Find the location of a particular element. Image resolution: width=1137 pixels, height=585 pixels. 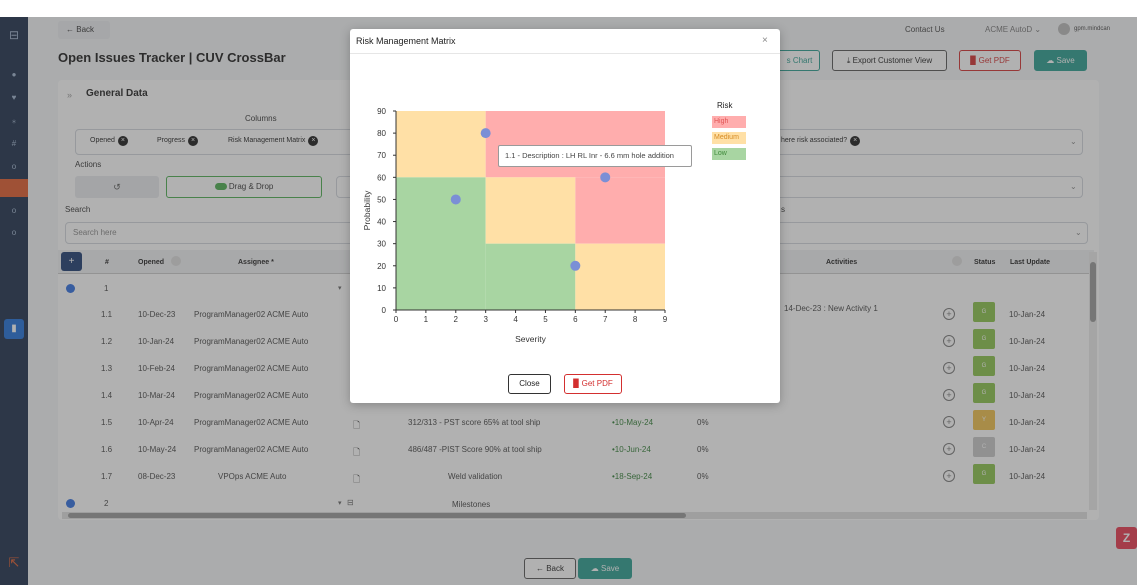

y-tick-label: 40 is located at coordinates (381, 222).